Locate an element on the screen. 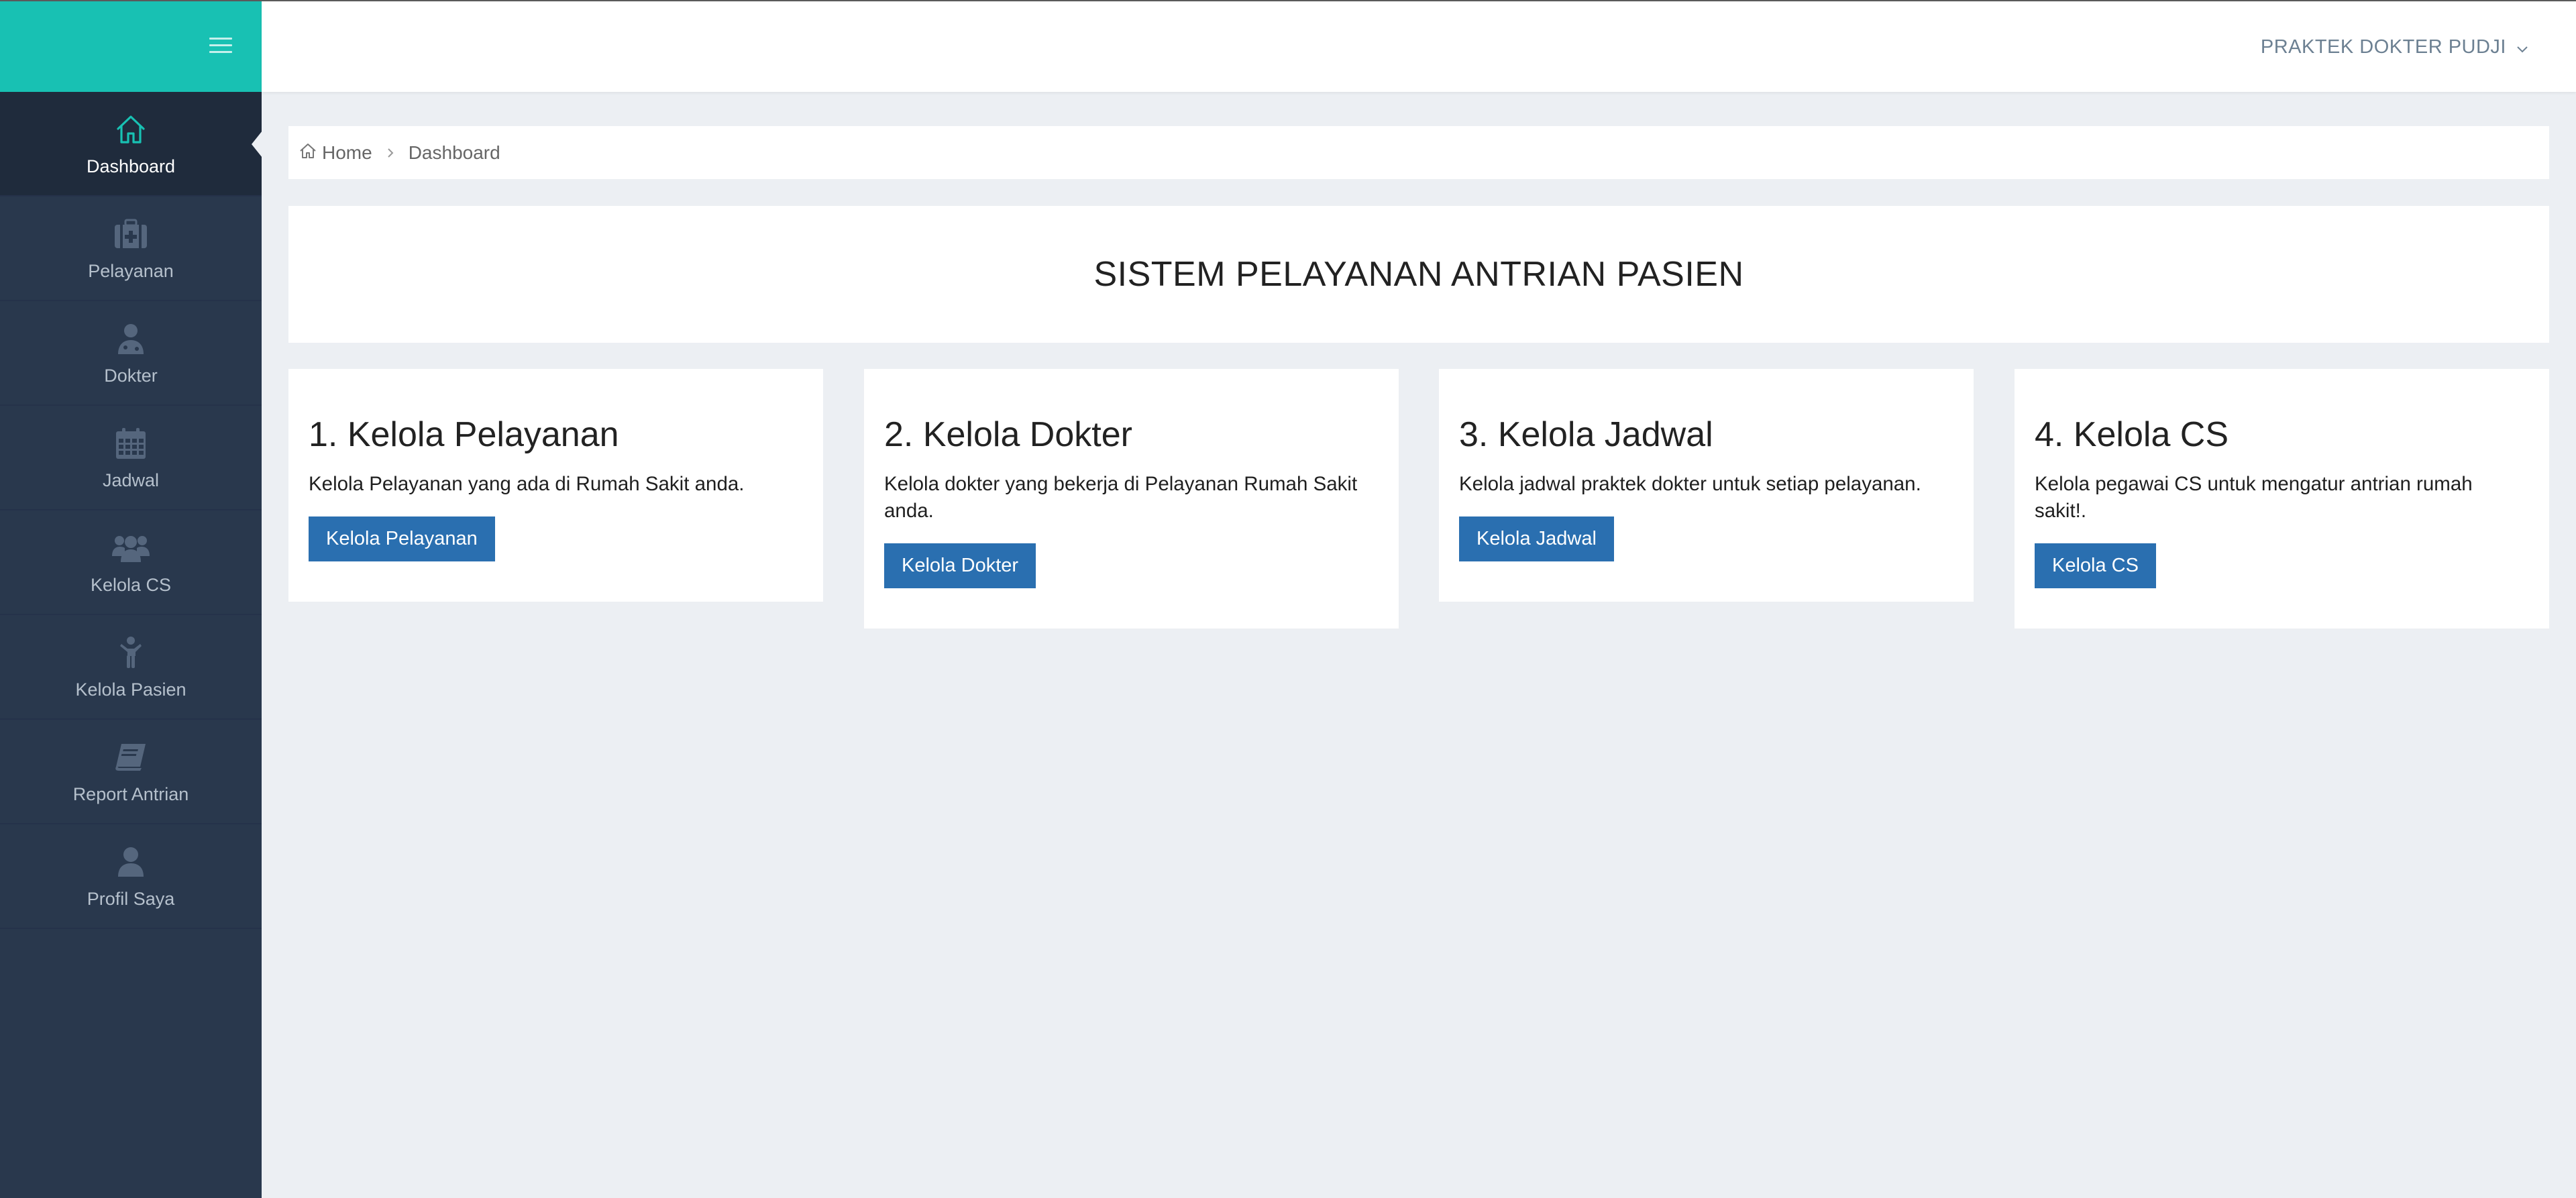  sidebar-item-label: Dokter is located at coordinates (131, 376).